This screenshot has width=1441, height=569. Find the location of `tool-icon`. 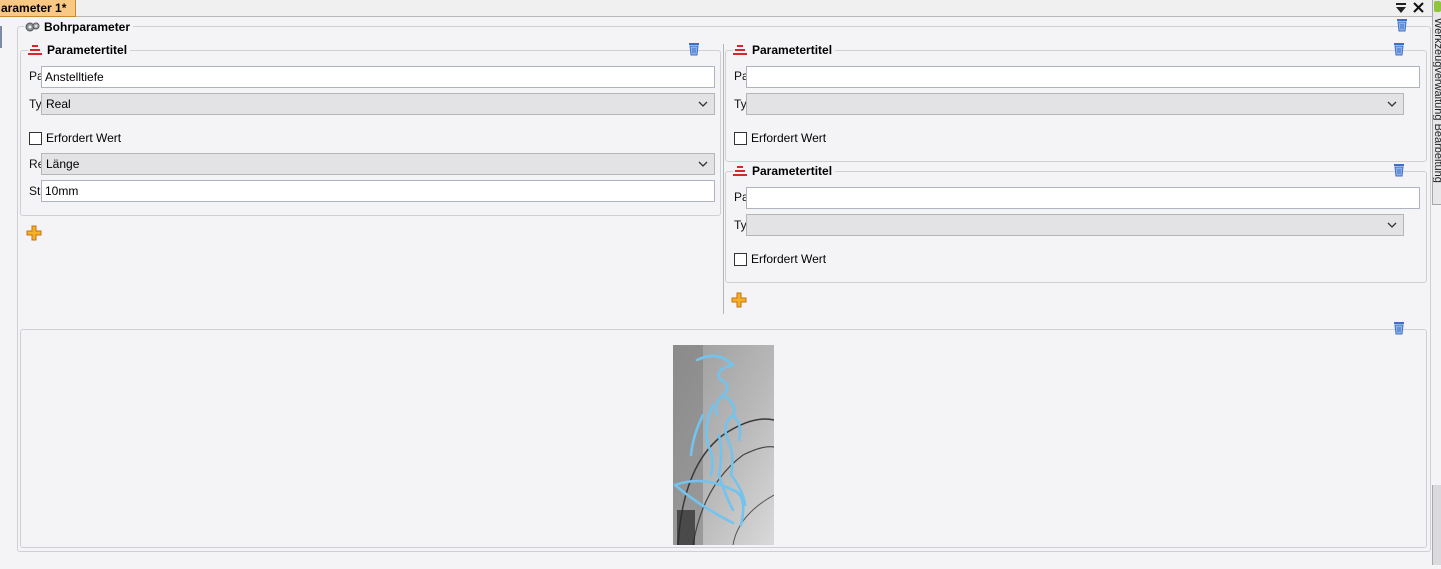

tool-icon is located at coordinates (1437, 6).